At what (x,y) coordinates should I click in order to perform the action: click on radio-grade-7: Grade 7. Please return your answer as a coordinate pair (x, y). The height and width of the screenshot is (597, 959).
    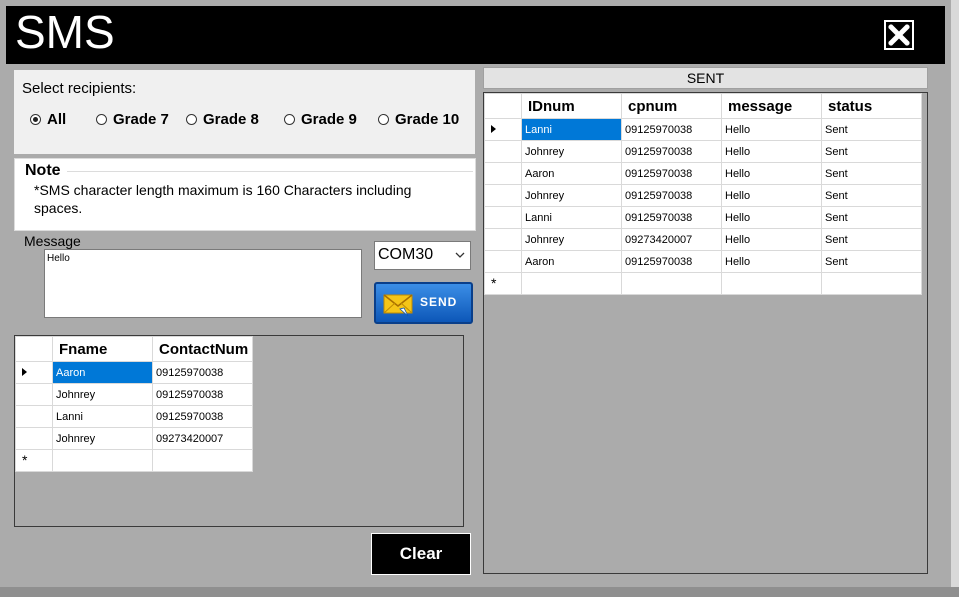
    Looking at the image, I should click on (132, 119).